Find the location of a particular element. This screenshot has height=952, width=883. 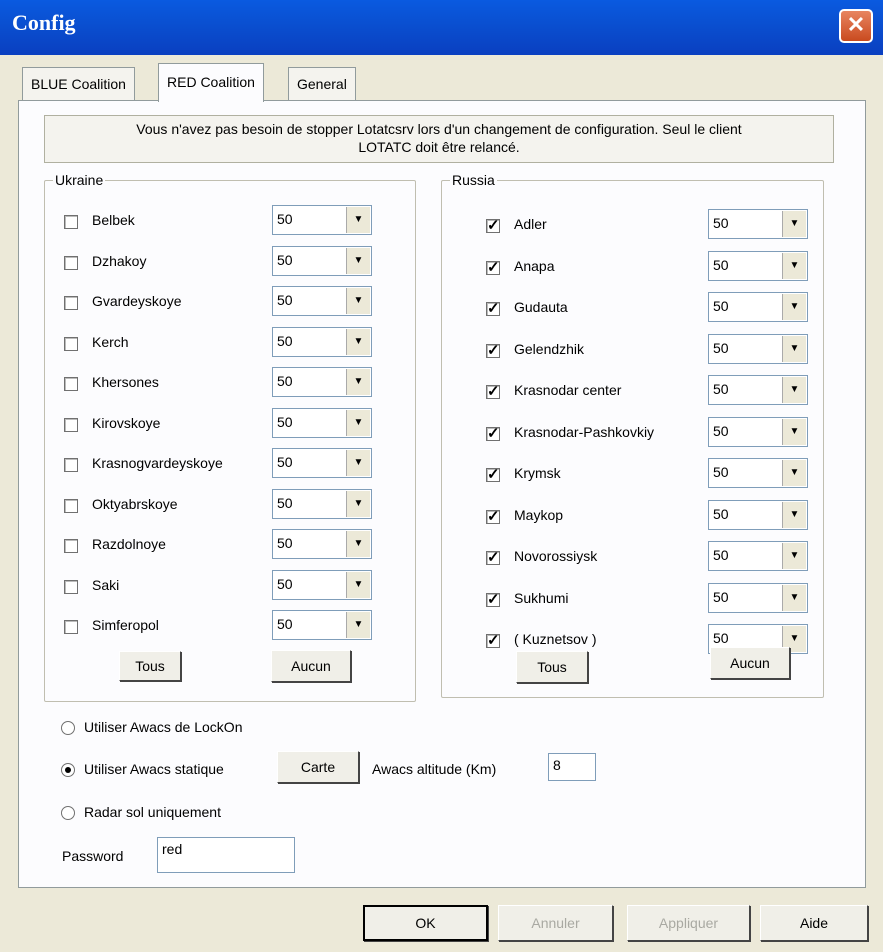

password-input: red is located at coordinates (226, 855).